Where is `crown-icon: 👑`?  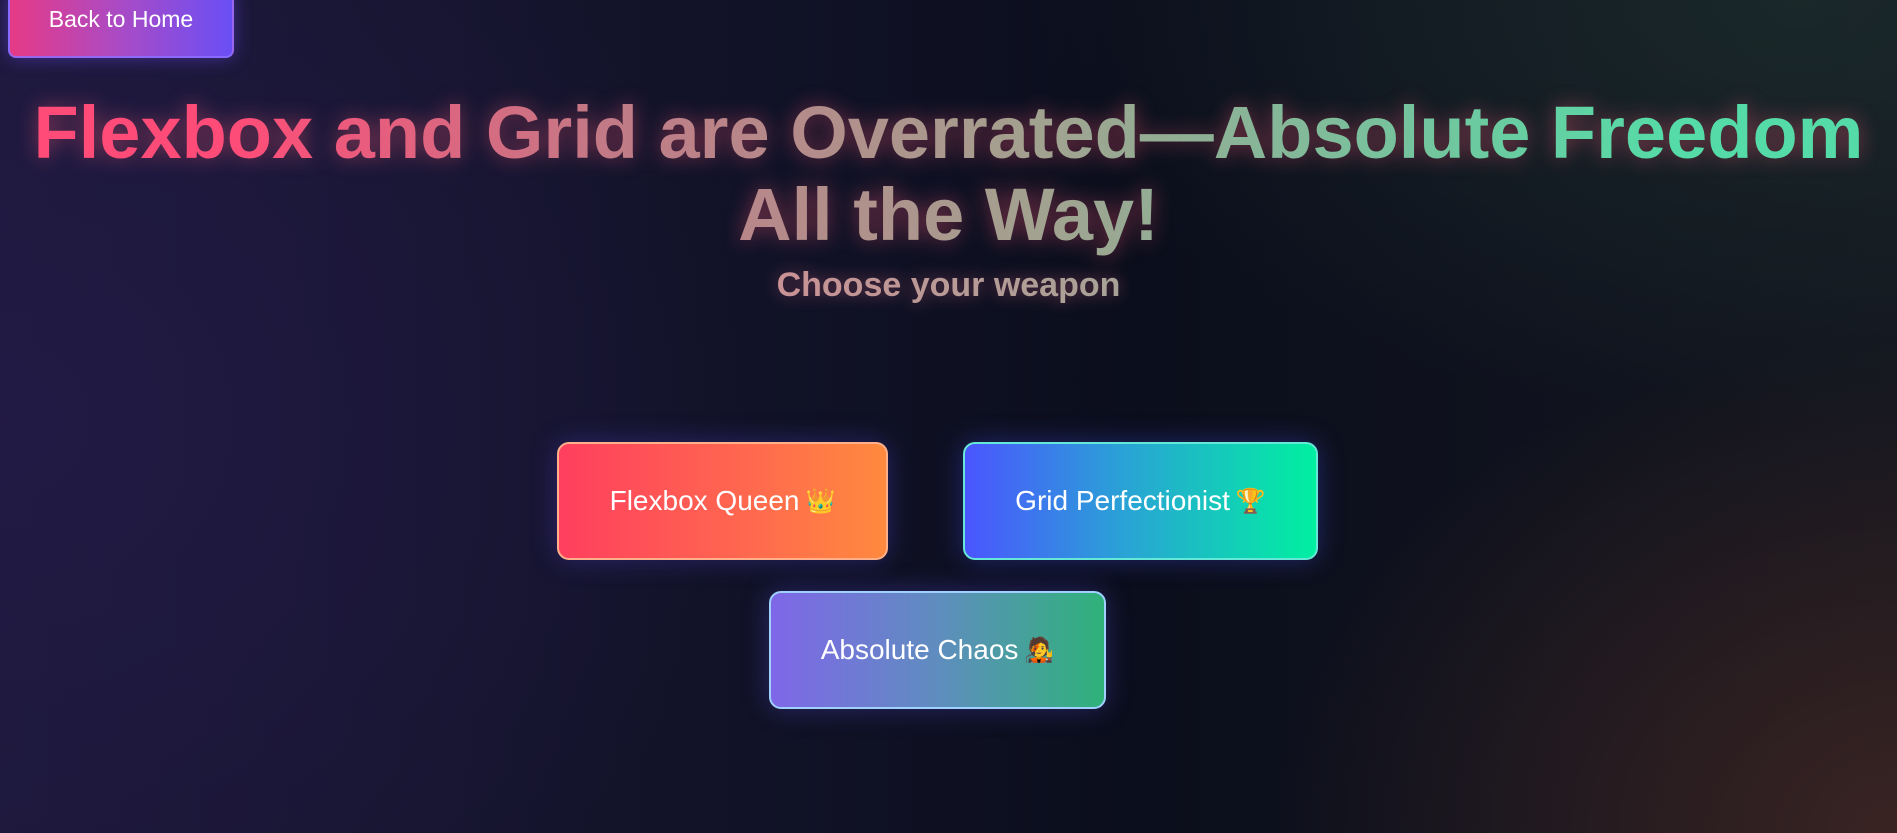 crown-icon: 👑 is located at coordinates (820, 501).